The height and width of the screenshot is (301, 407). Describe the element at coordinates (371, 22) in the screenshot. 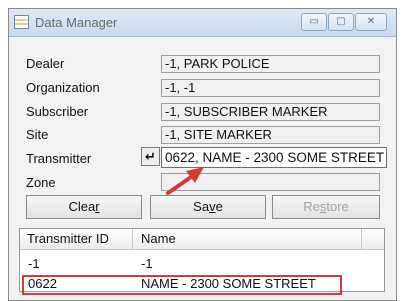

I see `close-button: ✕` at that location.